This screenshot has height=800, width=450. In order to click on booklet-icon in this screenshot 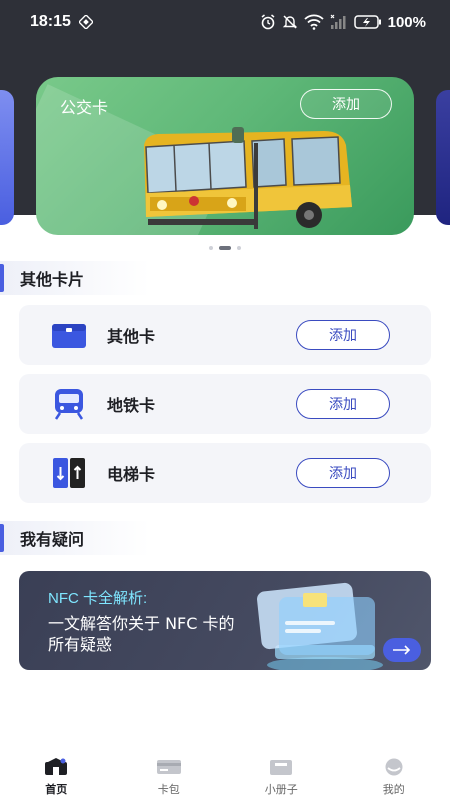, I will do `click(281, 767)`.